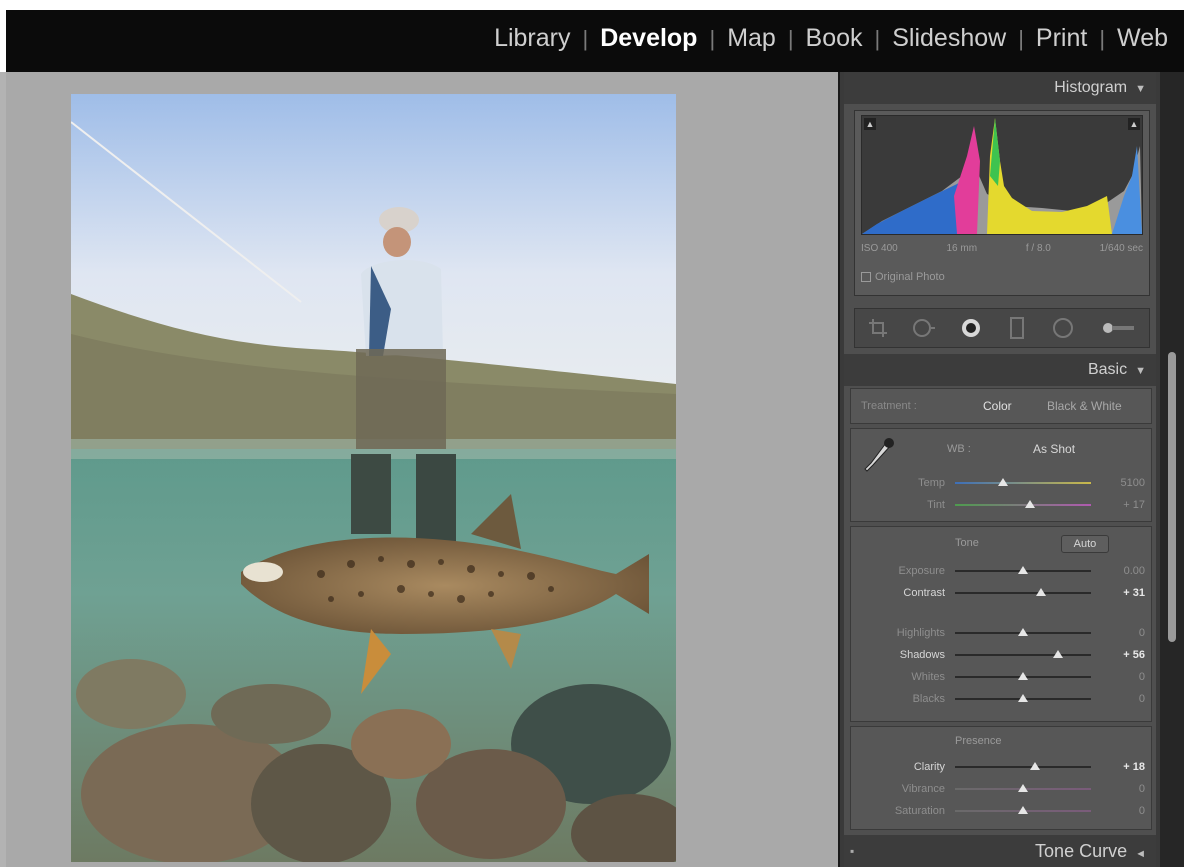  I want to click on contrast-slider-row: Contrast + 31, so click(1002, 593).